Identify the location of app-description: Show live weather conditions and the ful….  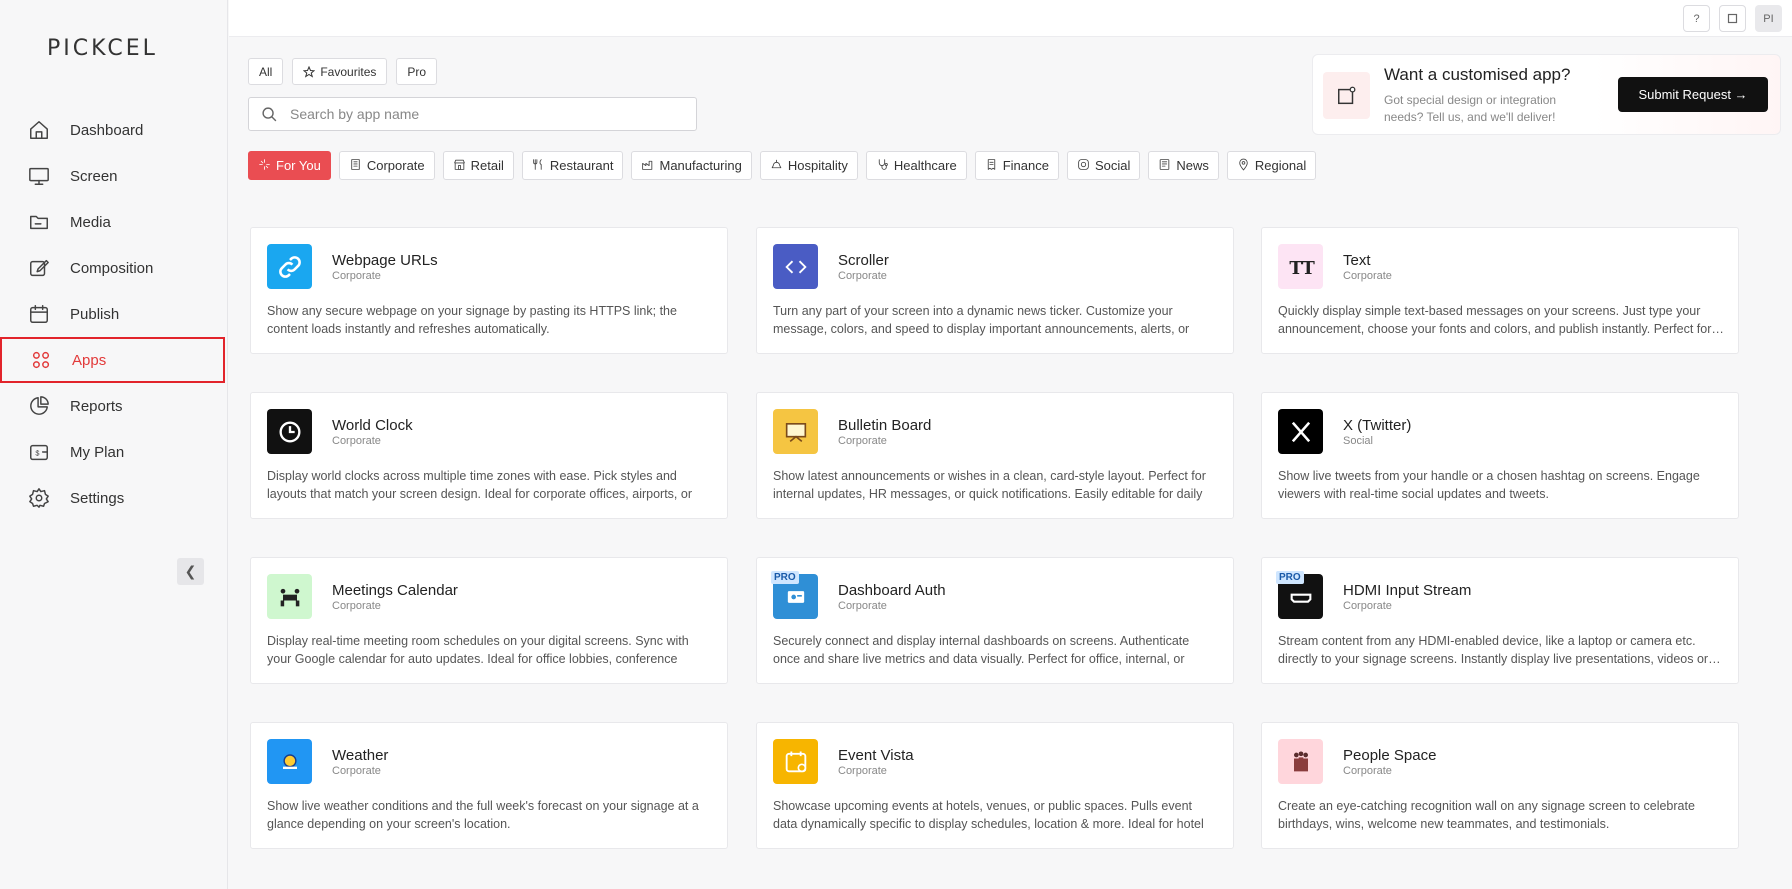
(483, 815).